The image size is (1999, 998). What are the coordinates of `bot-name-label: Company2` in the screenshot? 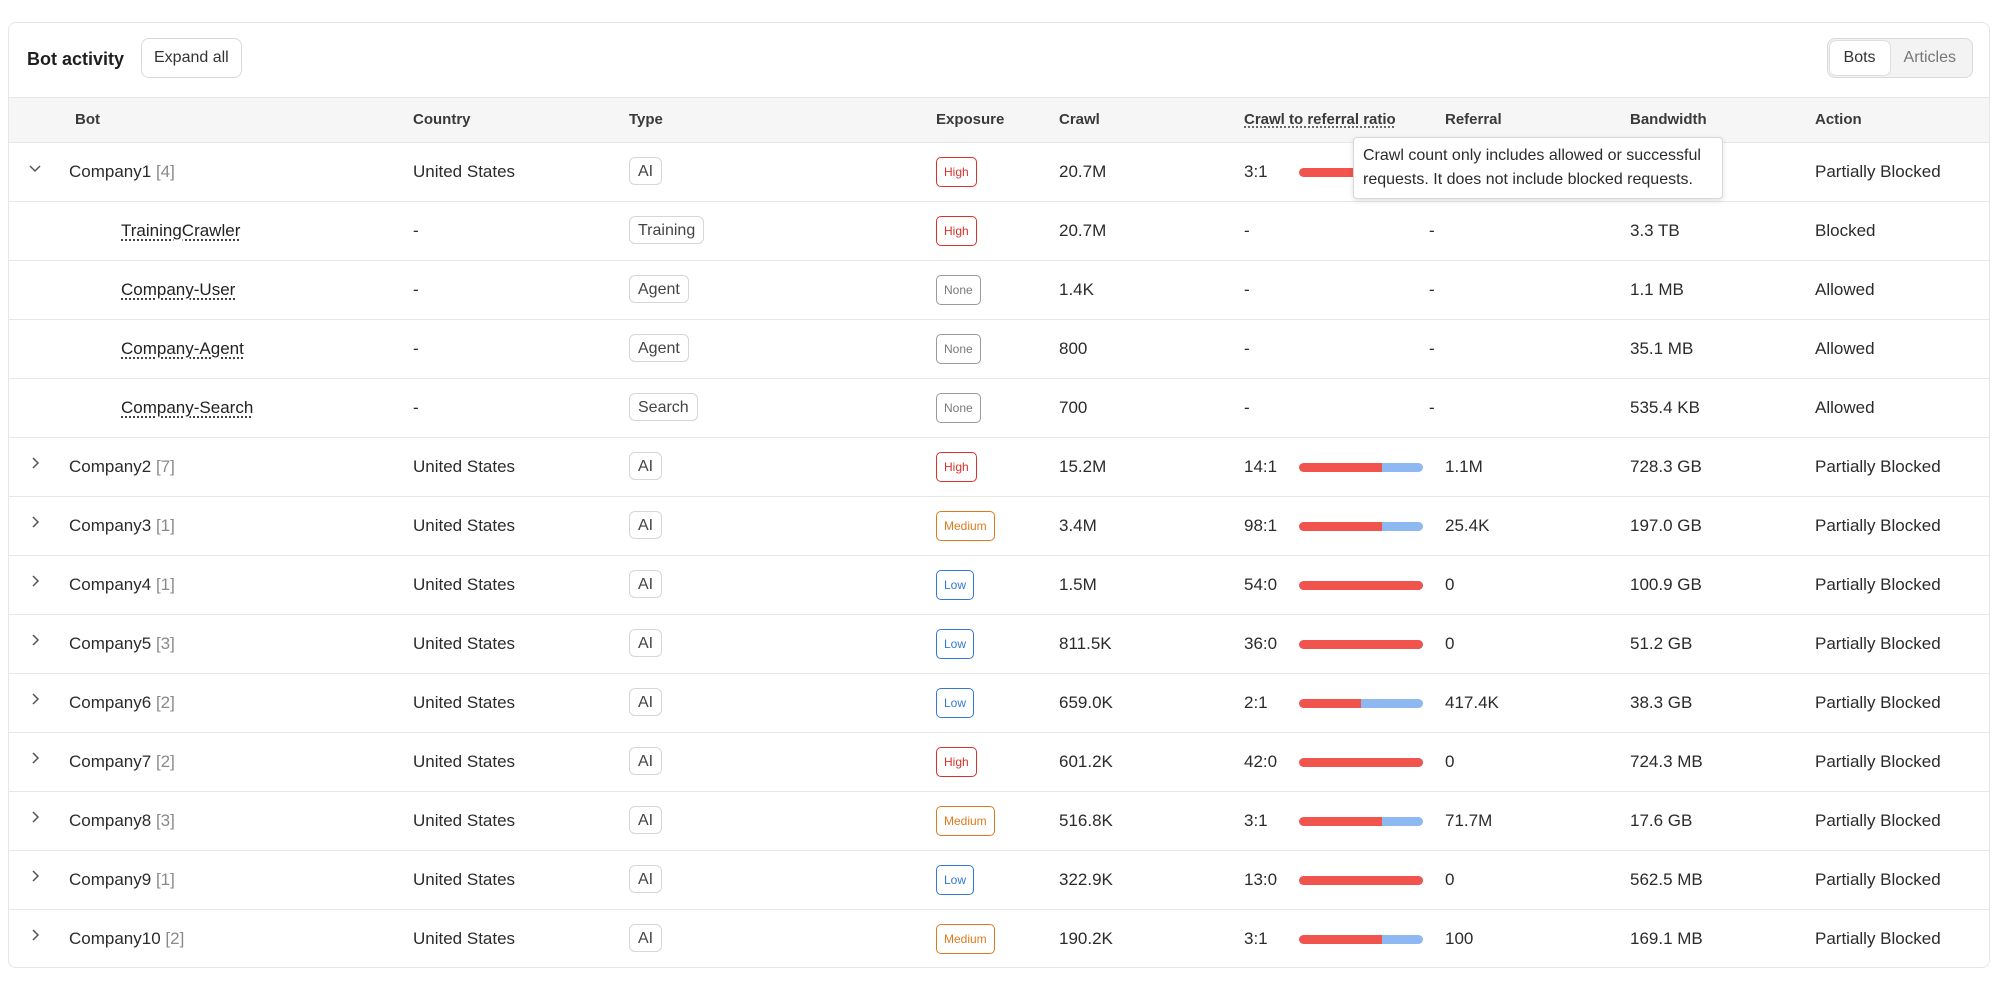 It's located at (110, 466).